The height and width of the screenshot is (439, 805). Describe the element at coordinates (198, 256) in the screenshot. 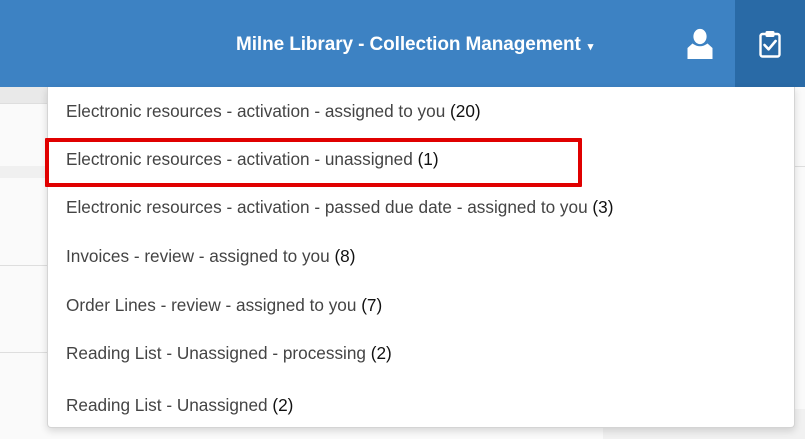

I see `task-item-label: Invoices - review - assigned to you` at that location.